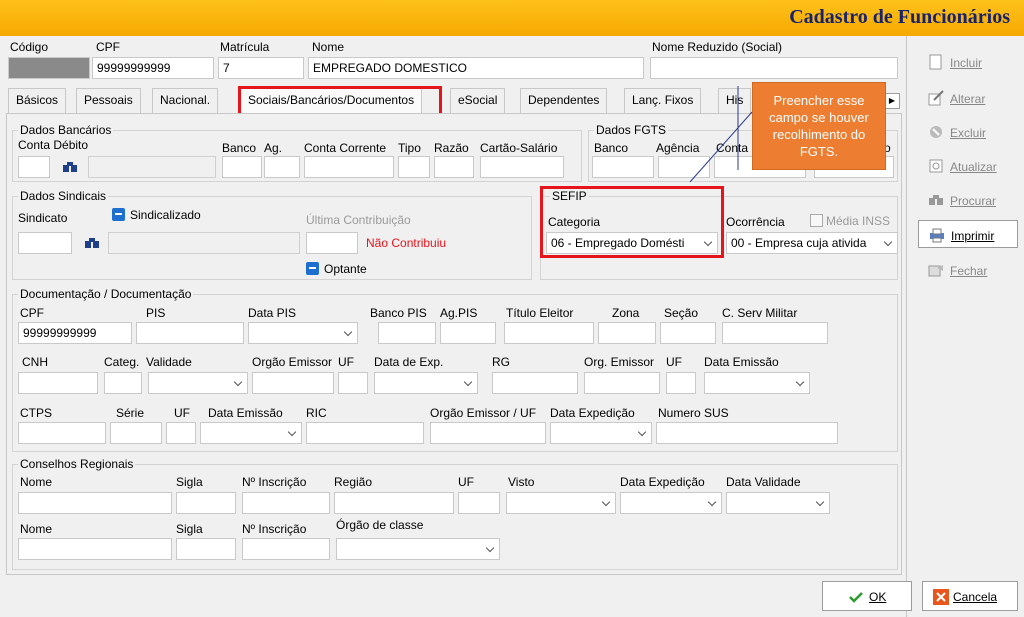 This screenshot has width=1024, height=617. Describe the element at coordinates (741, 362) in the screenshot. I see `data-emissao-label: Data Emissão` at that location.